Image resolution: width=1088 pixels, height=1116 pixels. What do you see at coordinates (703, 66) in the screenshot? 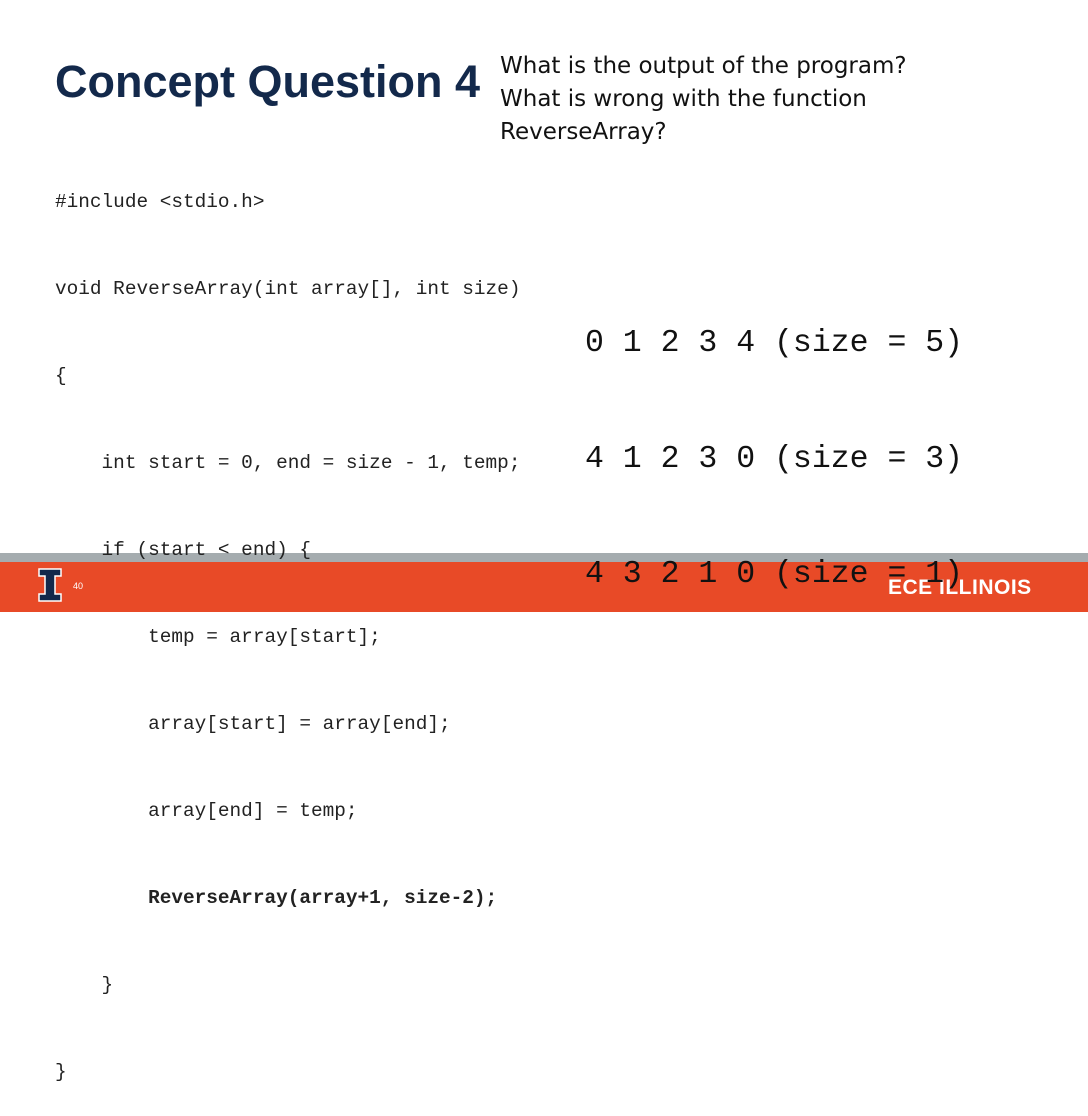
I see `question-line: What is the output of the program?` at bounding box center [703, 66].